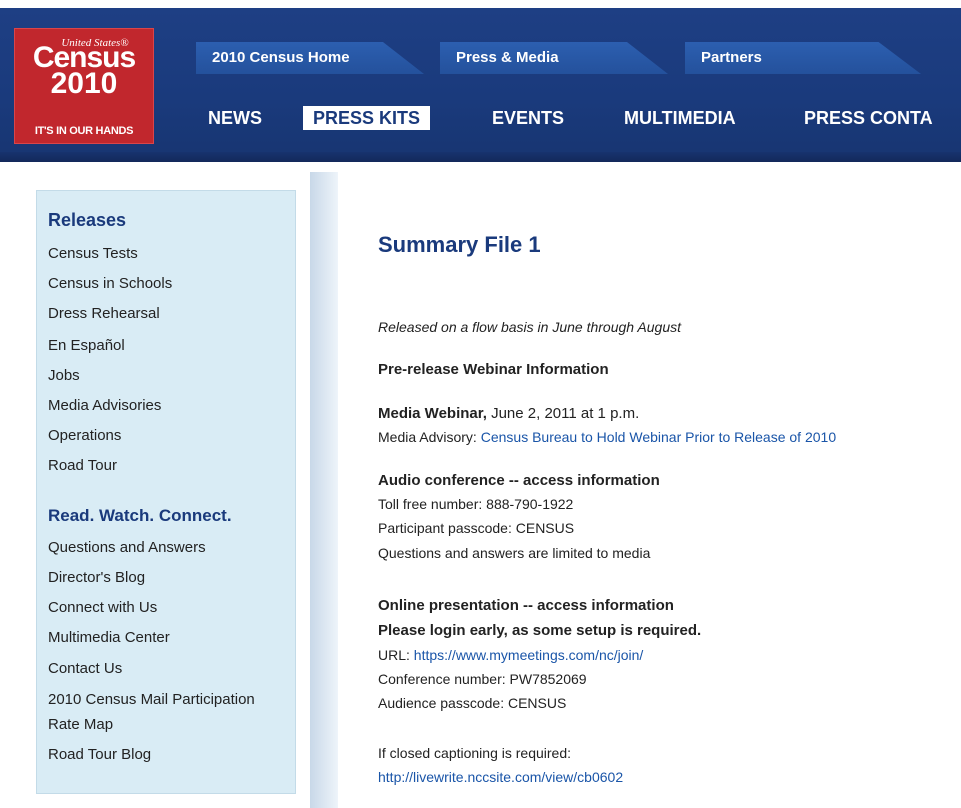  I want to click on tab-press-media: Press & Media, so click(554, 58).